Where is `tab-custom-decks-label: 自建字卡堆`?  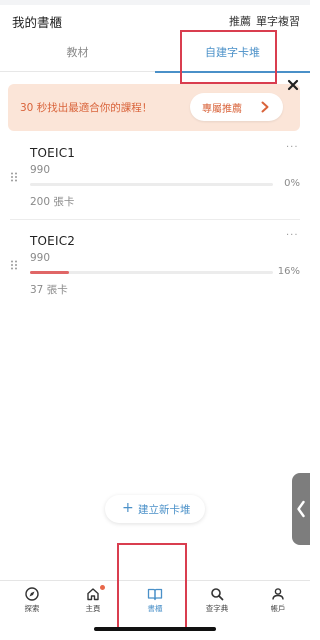 tab-custom-decks-label: 自建字卡堆 is located at coordinates (232, 52).